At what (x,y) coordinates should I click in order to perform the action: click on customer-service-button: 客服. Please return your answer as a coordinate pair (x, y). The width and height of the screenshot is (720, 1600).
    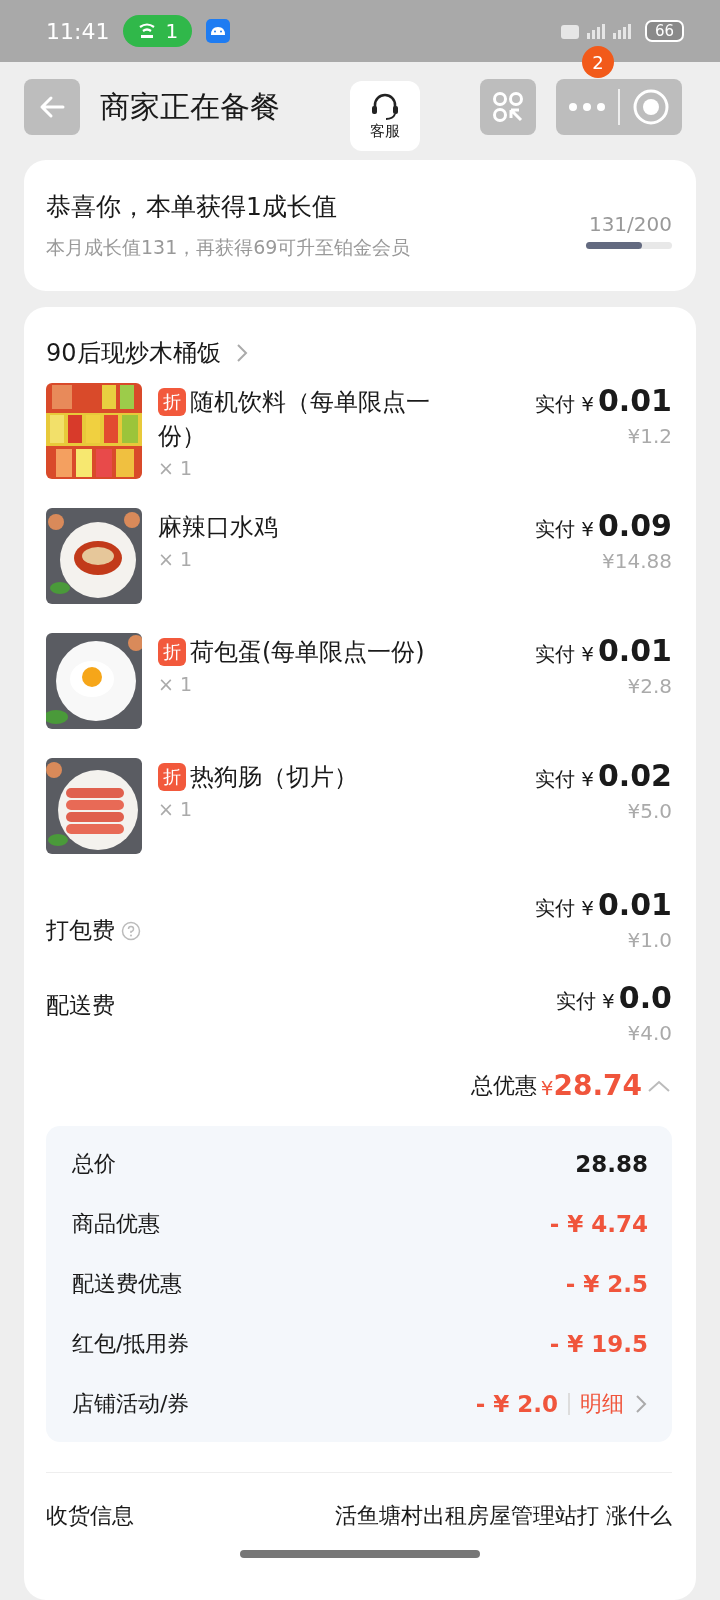
    Looking at the image, I should click on (385, 116).